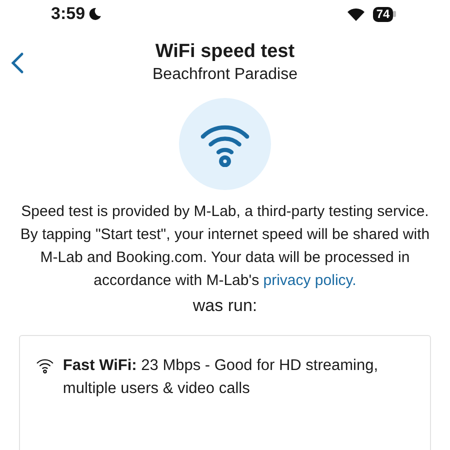  What do you see at coordinates (383, 14) in the screenshot?
I see `battery-level: 74` at bounding box center [383, 14].